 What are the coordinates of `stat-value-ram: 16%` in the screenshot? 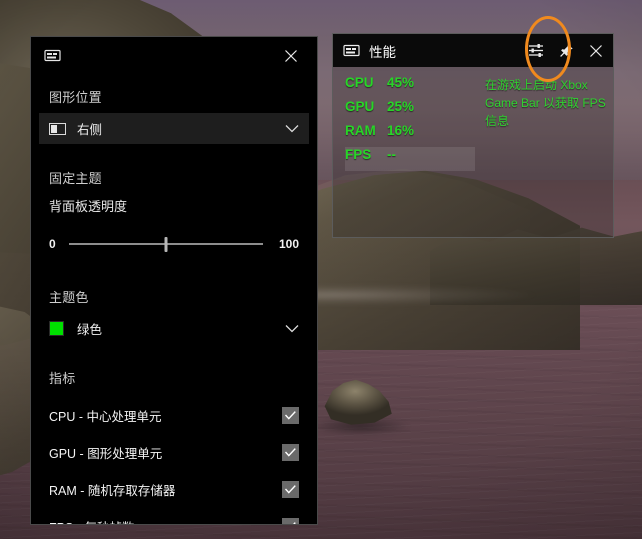 It's located at (401, 130).